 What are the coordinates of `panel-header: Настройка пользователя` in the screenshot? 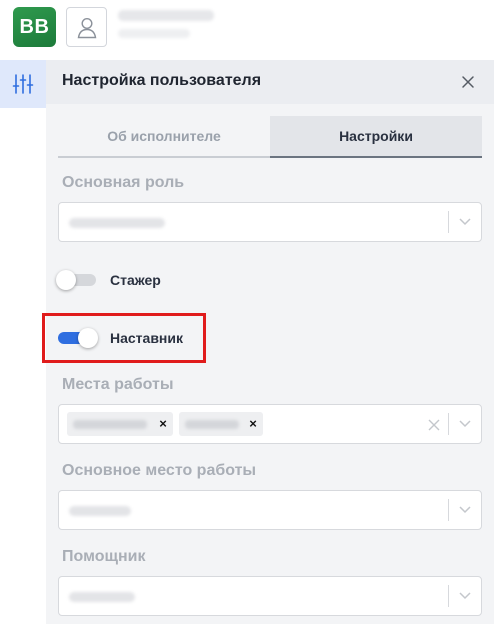 It's located at (270, 82).